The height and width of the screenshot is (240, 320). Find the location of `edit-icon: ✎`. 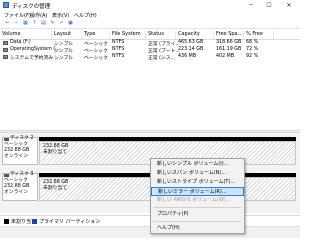

edit-icon: ✎ is located at coordinates (52, 23).